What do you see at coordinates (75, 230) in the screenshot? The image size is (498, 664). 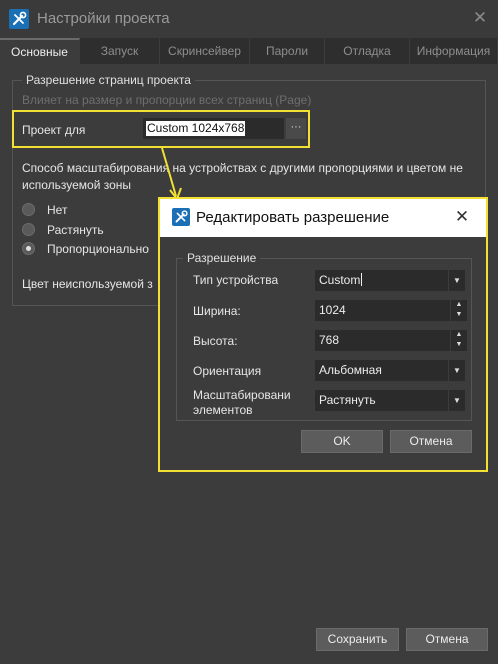 I see `radio-stretch-label: Растянуть` at bounding box center [75, 230].